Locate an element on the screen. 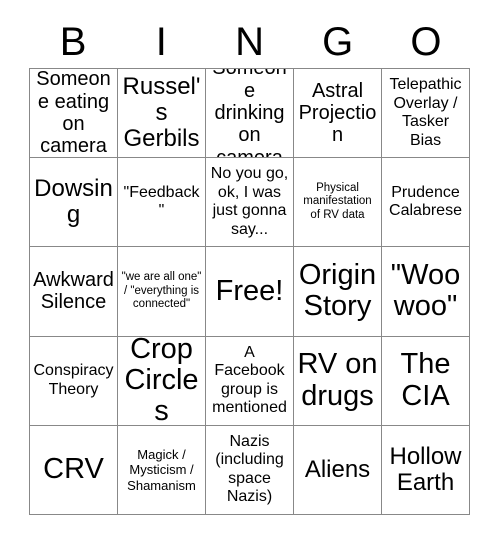  bingo-cell-label: Aliens is located at coordinates (337, 469).